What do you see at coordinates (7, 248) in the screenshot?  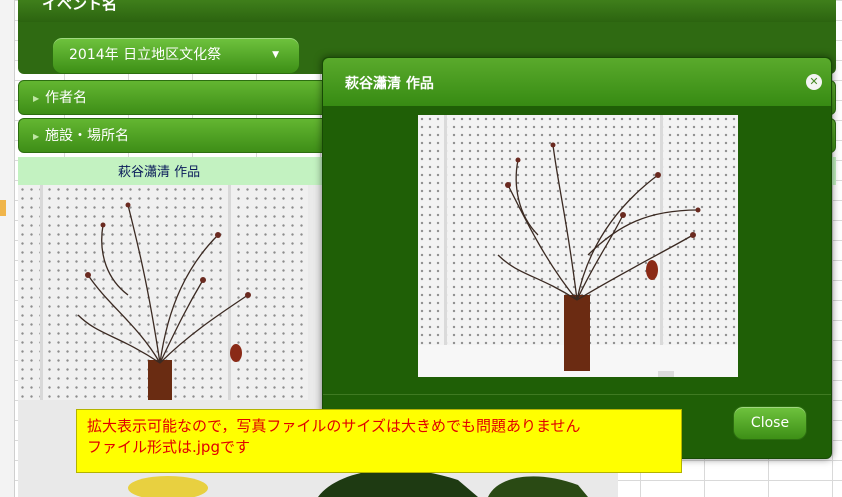 I see `spreadsheet-left-edge` at bounding box center [7, 248].